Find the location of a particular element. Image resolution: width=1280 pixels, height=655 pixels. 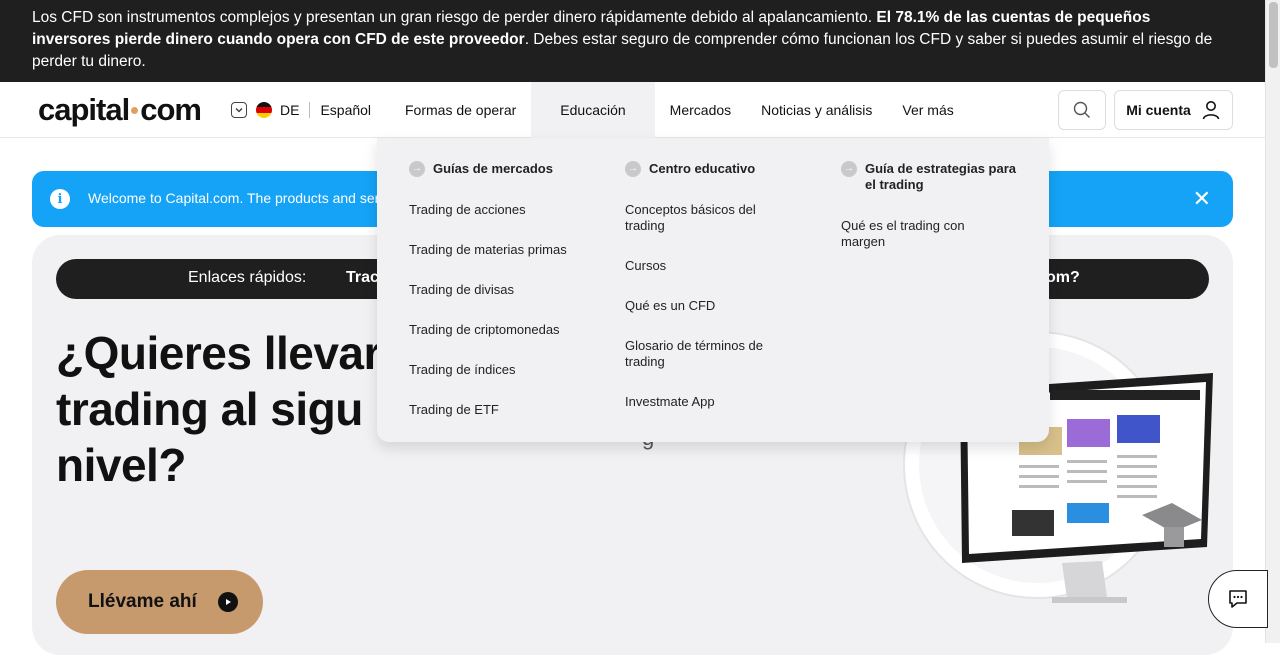

quick-links-label: Enlaces rápidos: is located at coordinates (247, 277).